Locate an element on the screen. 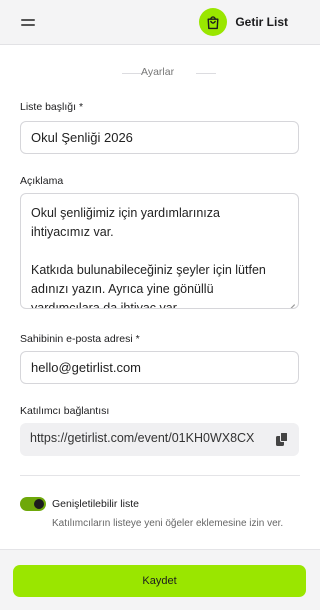  hamburger-menu-icon is located at coordinates (28, 22).